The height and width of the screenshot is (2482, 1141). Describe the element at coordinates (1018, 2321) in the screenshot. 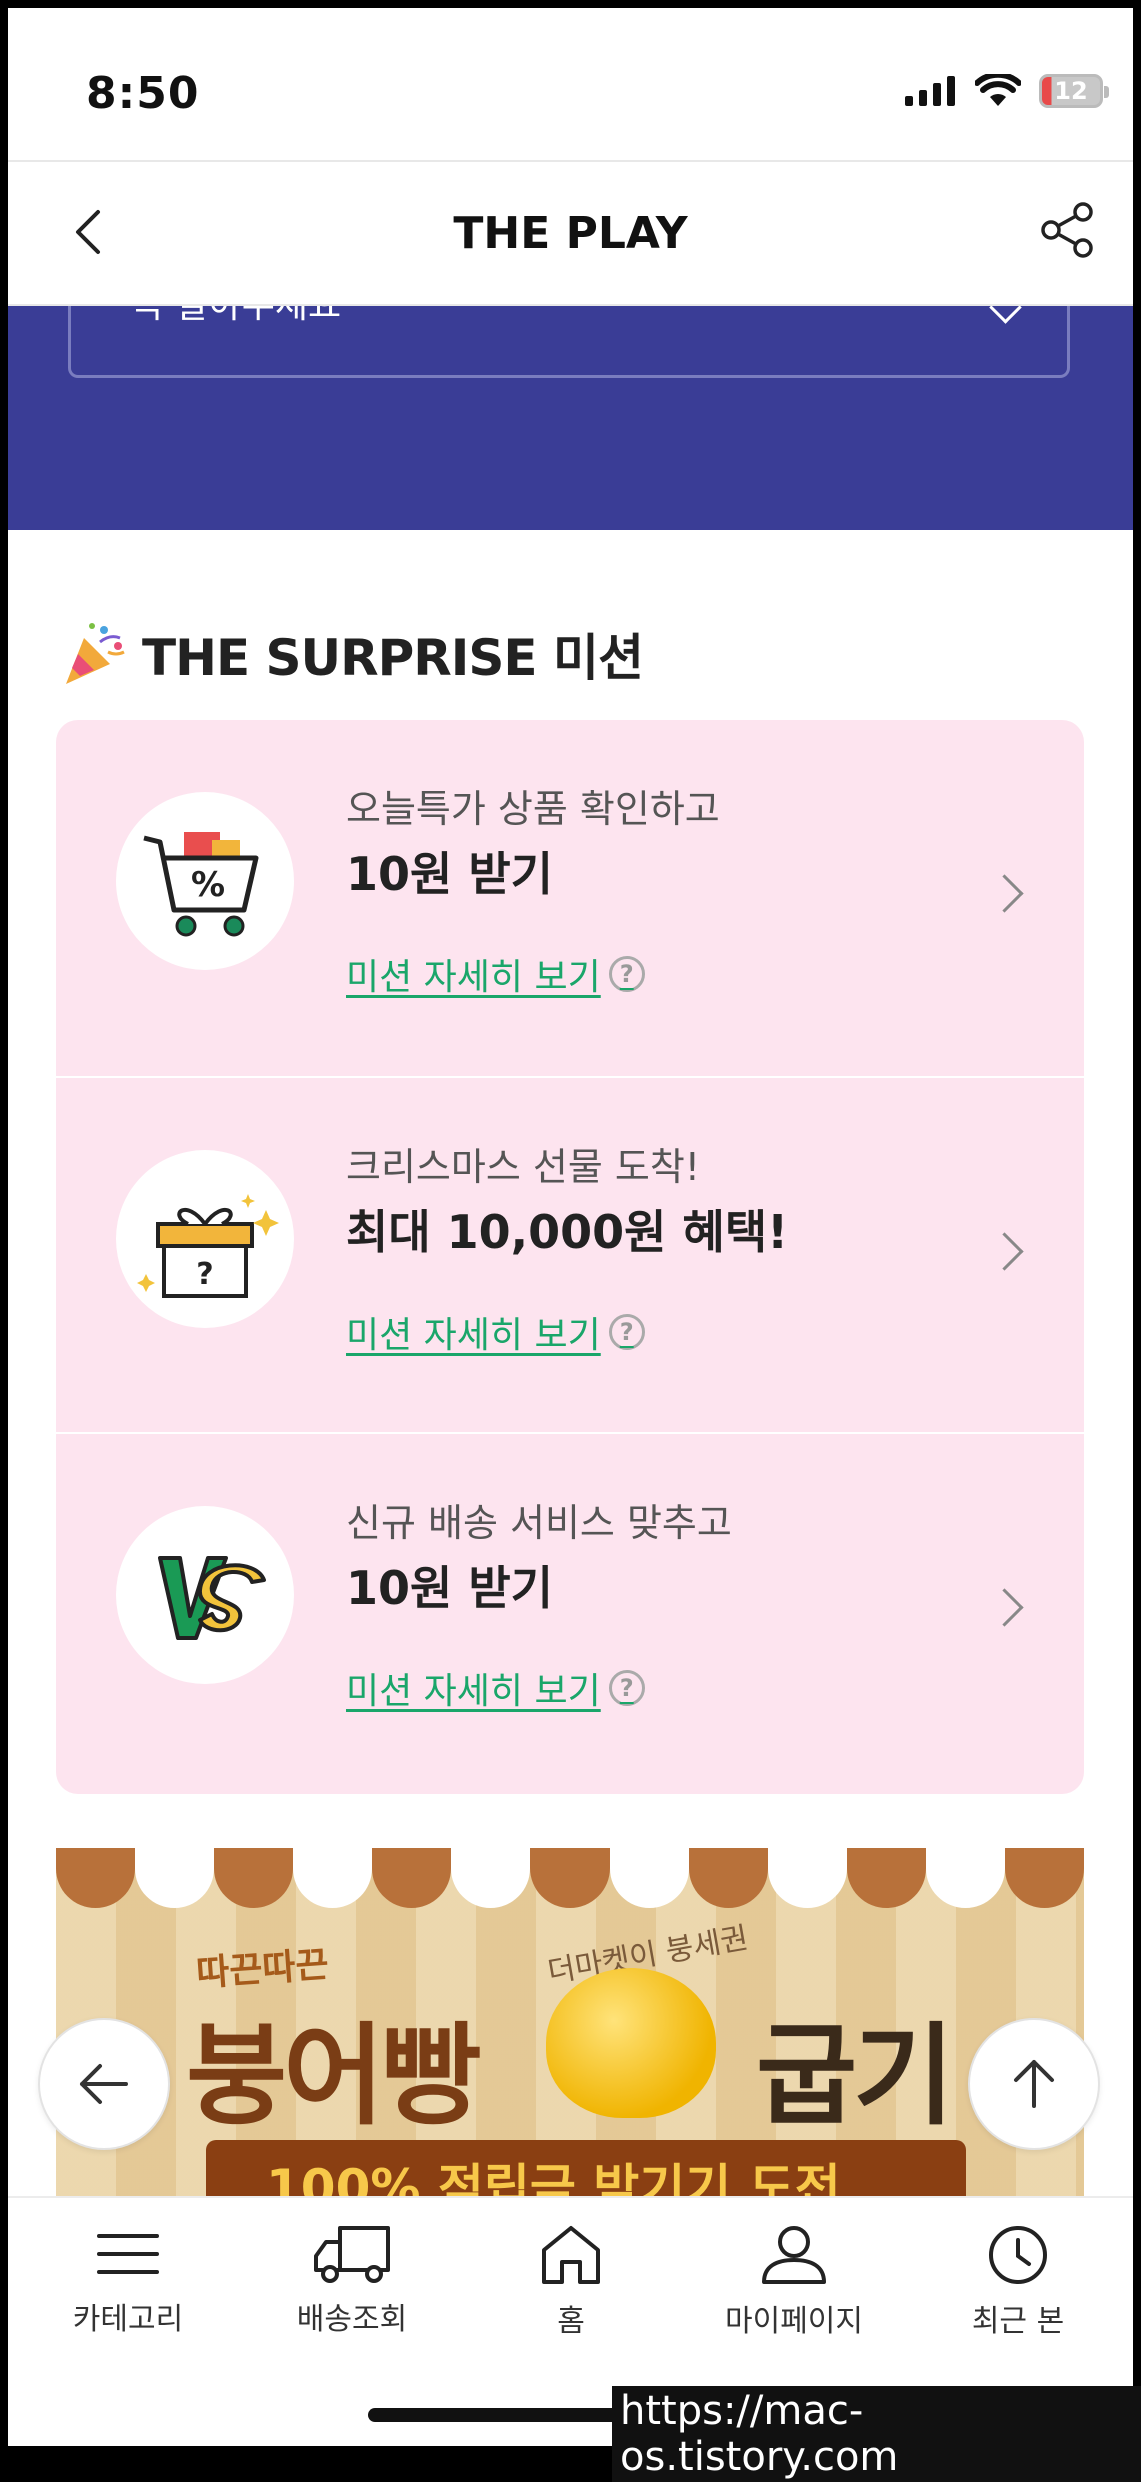

I see `nav-label: 최근 본` at that location.